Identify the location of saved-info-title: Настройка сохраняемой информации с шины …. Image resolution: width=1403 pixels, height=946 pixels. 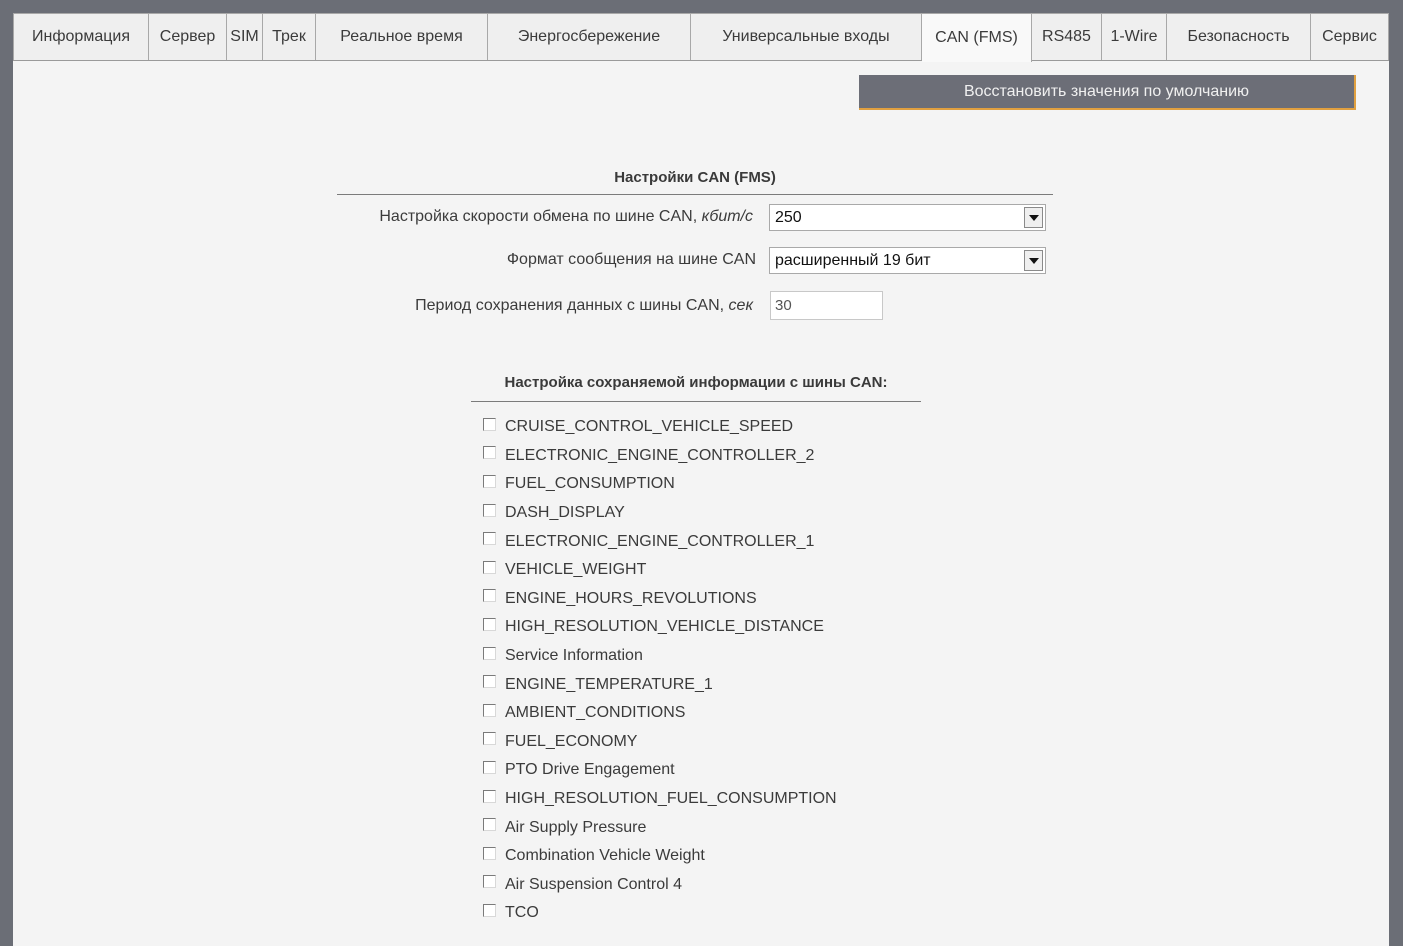
(696, 382).